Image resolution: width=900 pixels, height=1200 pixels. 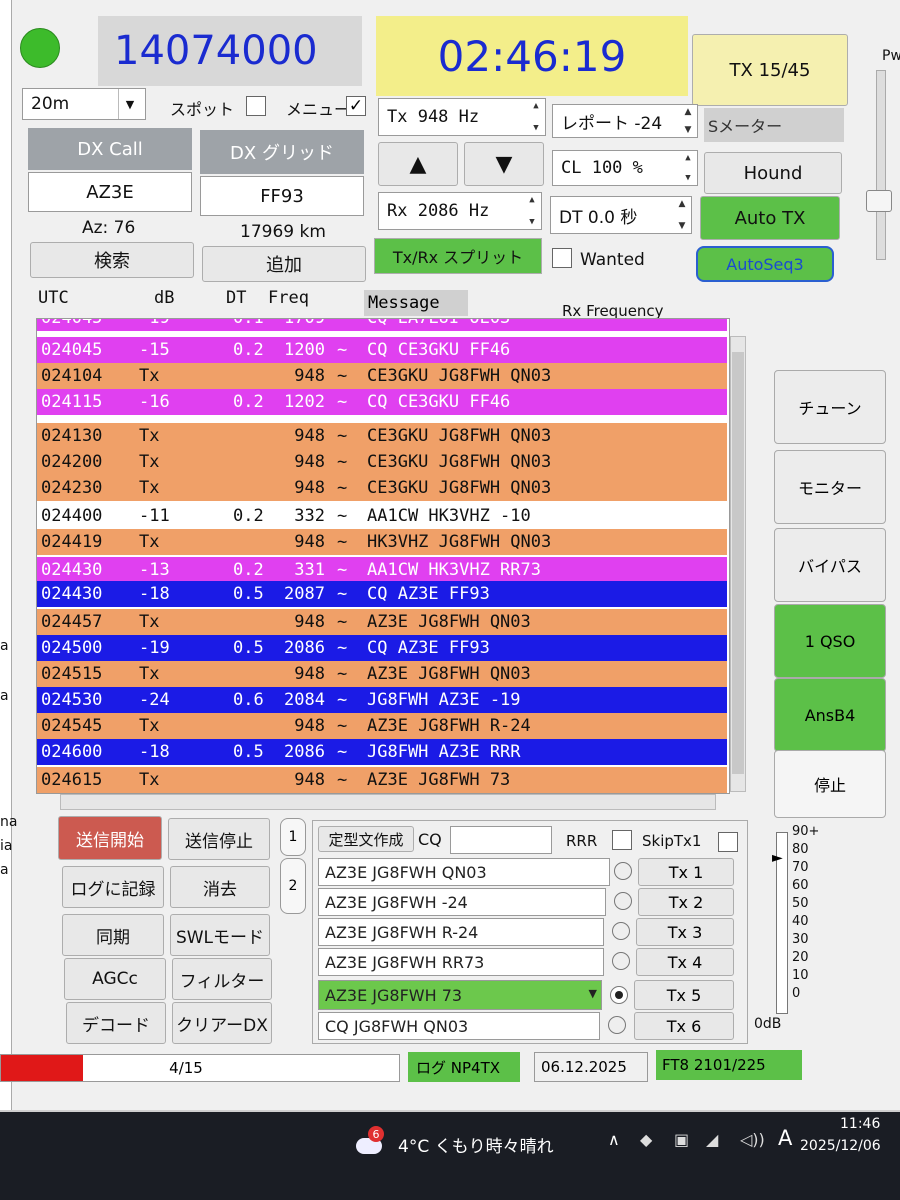 I want to click on dt-spinbox: DT 0.0 秒 ▲ ▼, so click(x=621, y=215).